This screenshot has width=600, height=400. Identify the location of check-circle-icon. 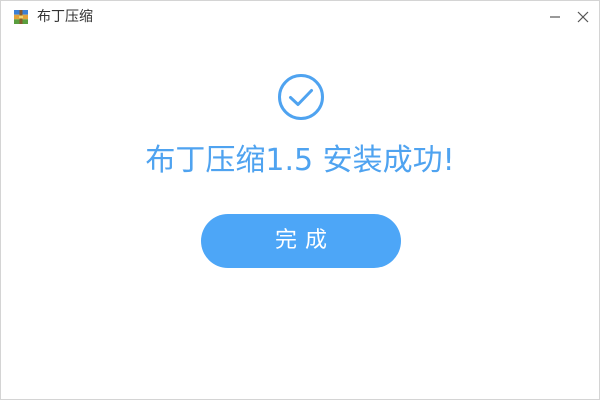
(301, 97).